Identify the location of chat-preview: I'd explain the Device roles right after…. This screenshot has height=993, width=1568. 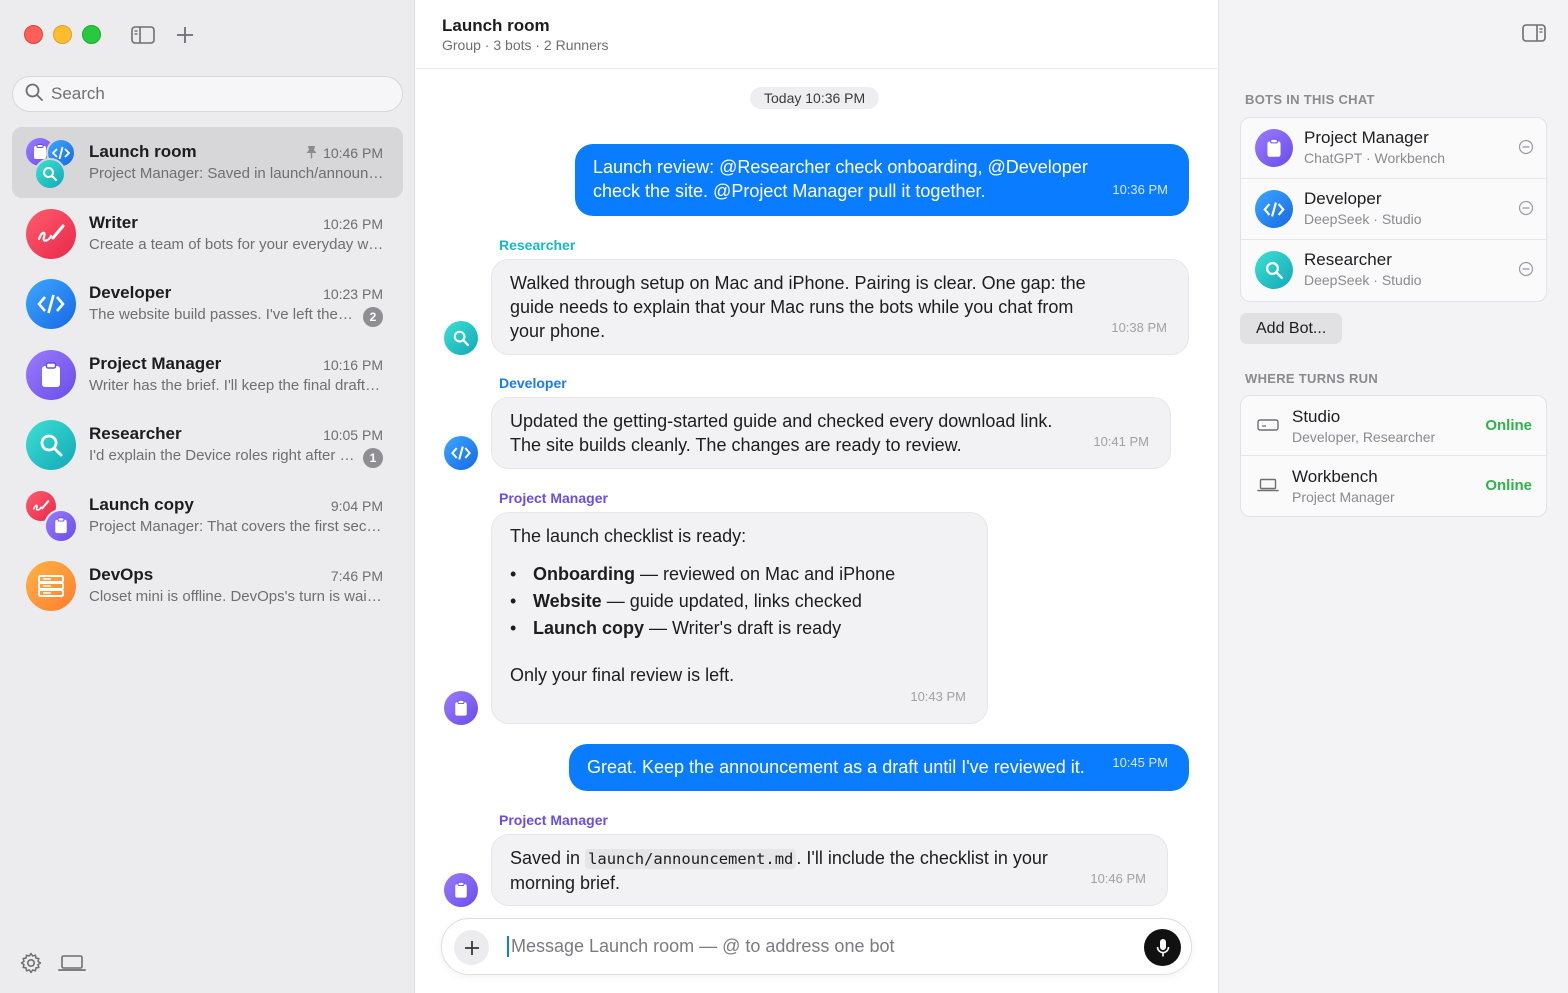
(223, 455).